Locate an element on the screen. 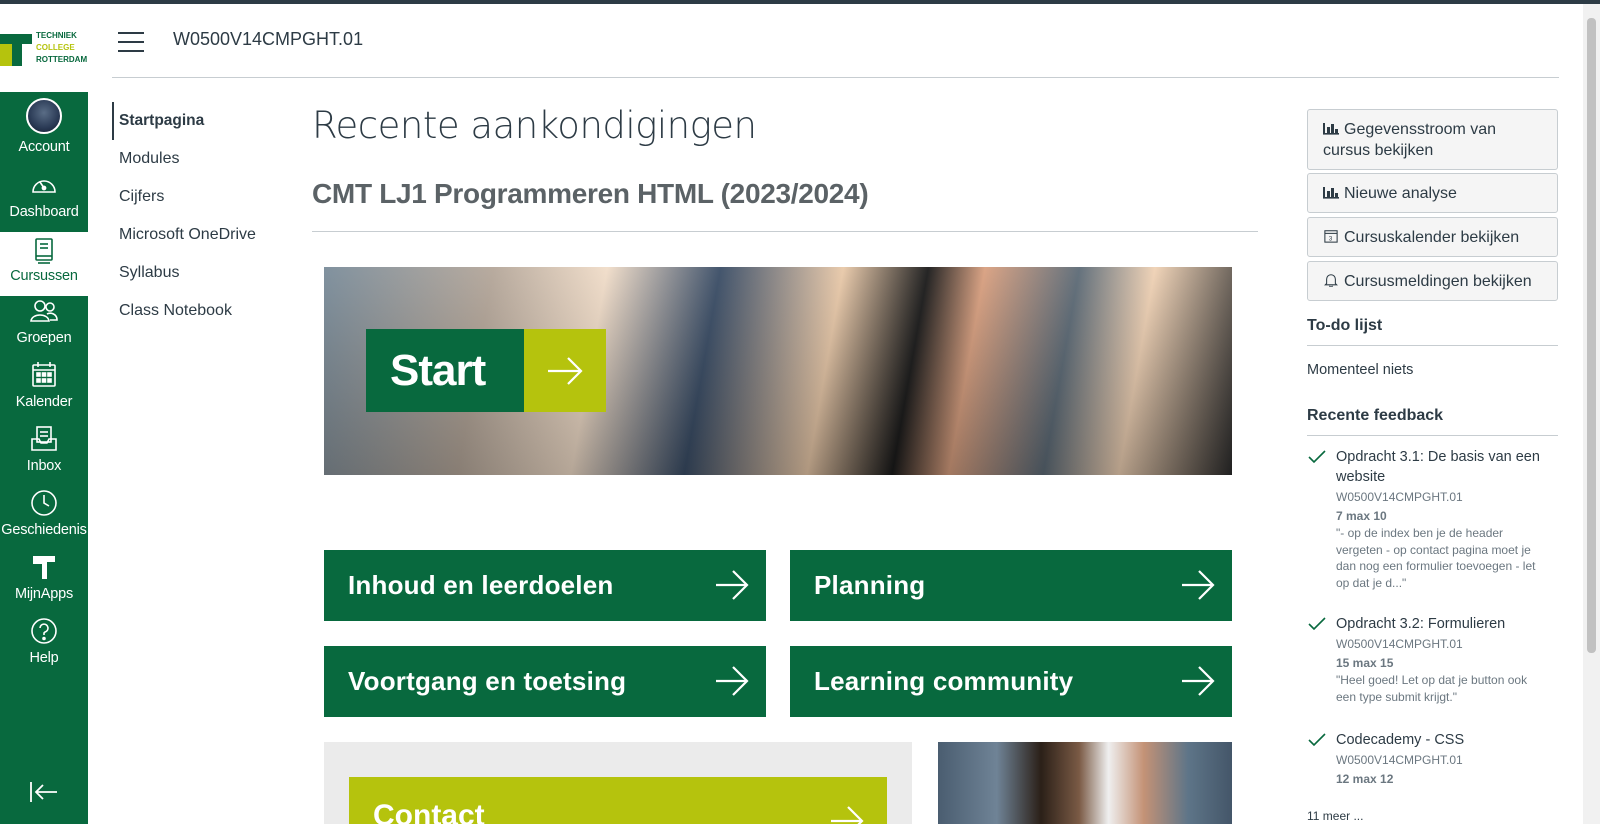  course-nav-class-notebook: Class Notebook is located at coordinates (202, 311).